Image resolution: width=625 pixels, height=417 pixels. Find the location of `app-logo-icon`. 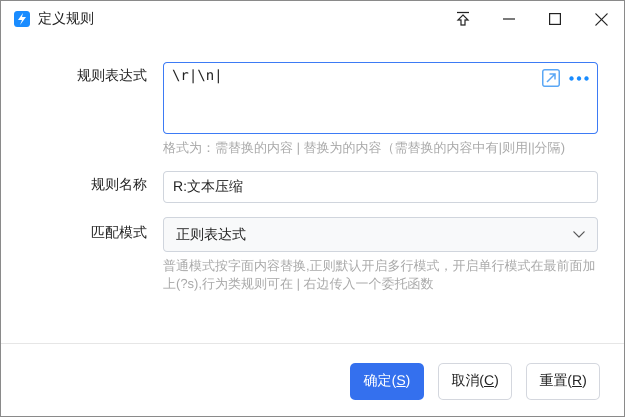

app-logo-icon is located at coordinates (22, 19).